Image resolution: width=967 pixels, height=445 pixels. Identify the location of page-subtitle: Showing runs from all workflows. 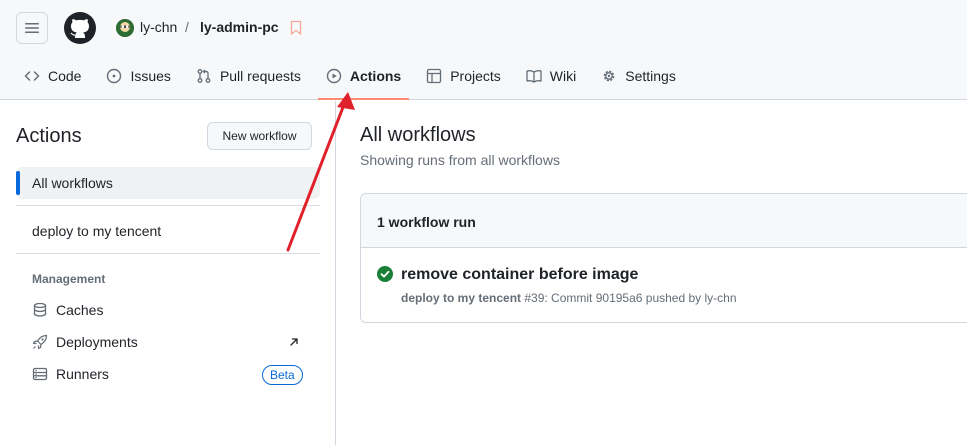
(460, 160).